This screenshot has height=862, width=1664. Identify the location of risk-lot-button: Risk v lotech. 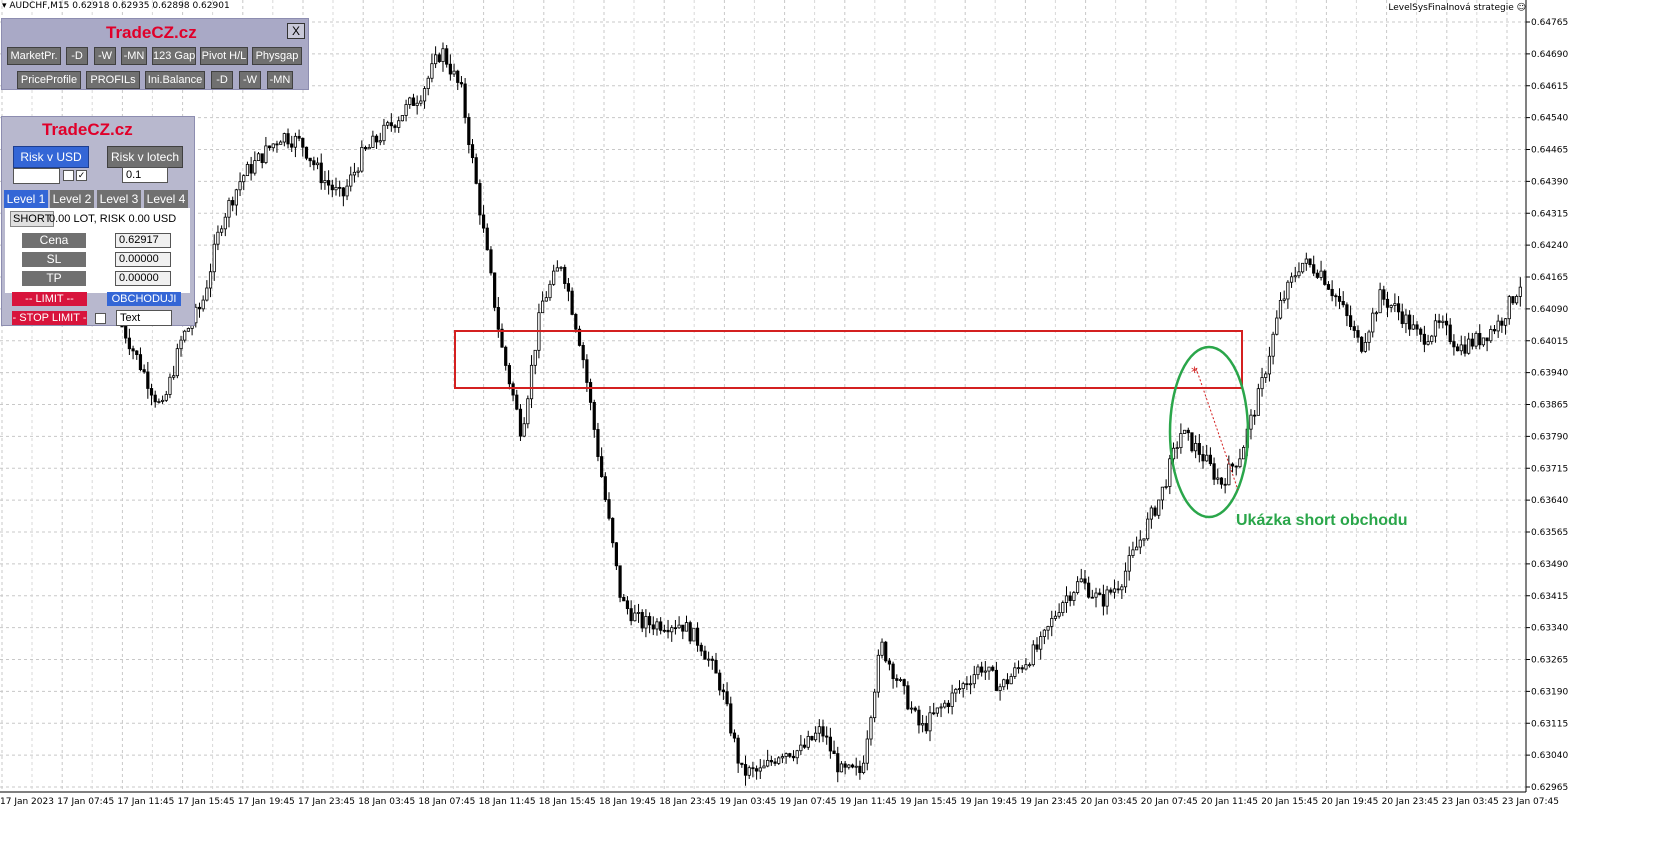
(145, 157).